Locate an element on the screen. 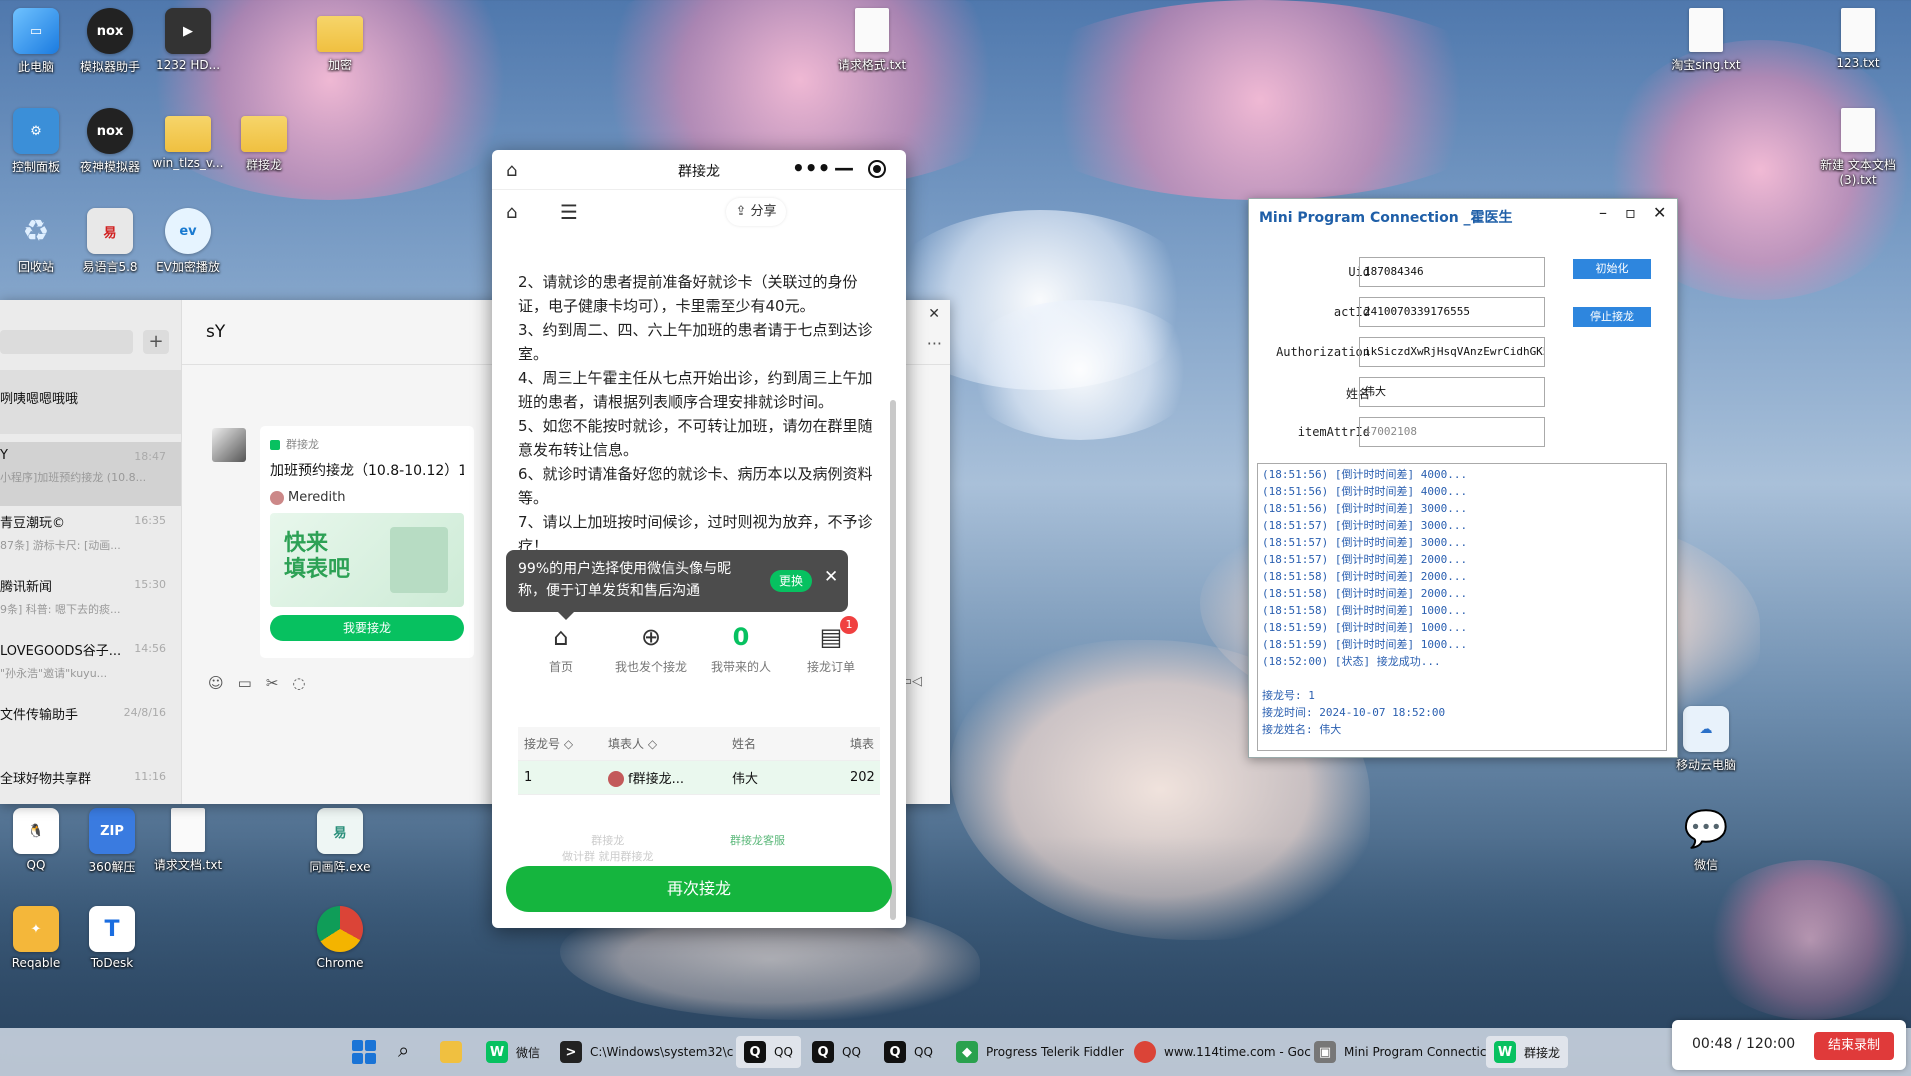 The image size is (1911, 1076). desktop-icon-taobao-sing-txt: 淘宝sing.txt is located at coordinates (1706, 40).